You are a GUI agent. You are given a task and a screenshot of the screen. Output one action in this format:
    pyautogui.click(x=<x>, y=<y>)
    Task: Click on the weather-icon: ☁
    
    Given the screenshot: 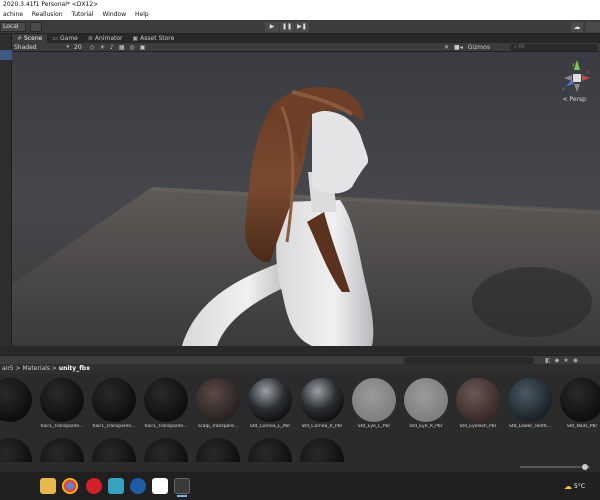 What is the action you would take?
    pyautogui.click(x=568, y=486)
    